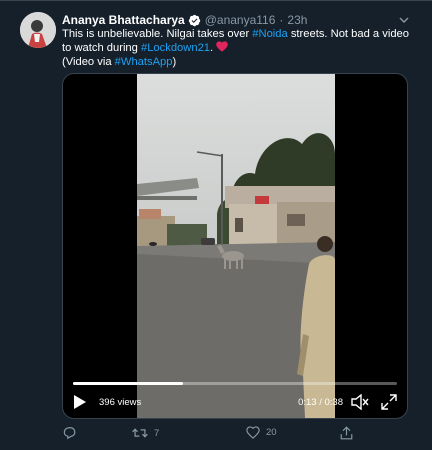 The height and width of the screenshot is (450, 432). Describe the element at coordinates (174, 62) in the screenshot. I see `tweet-text-segment: )` at that location.